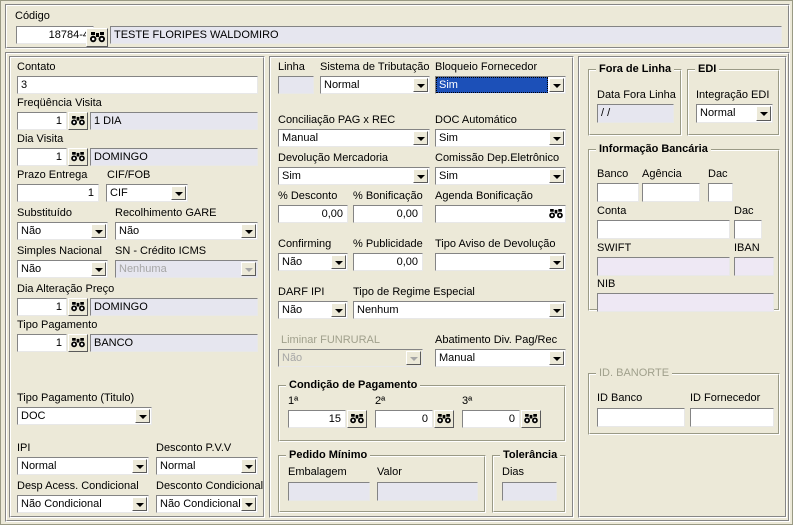 The width and height of the screenshot is (793, 525). What do you see at coordinates (174, 121) in the screenshot?
I see `frequencia-visita-desc: 1 DIA` at bounding box center [174, 121].